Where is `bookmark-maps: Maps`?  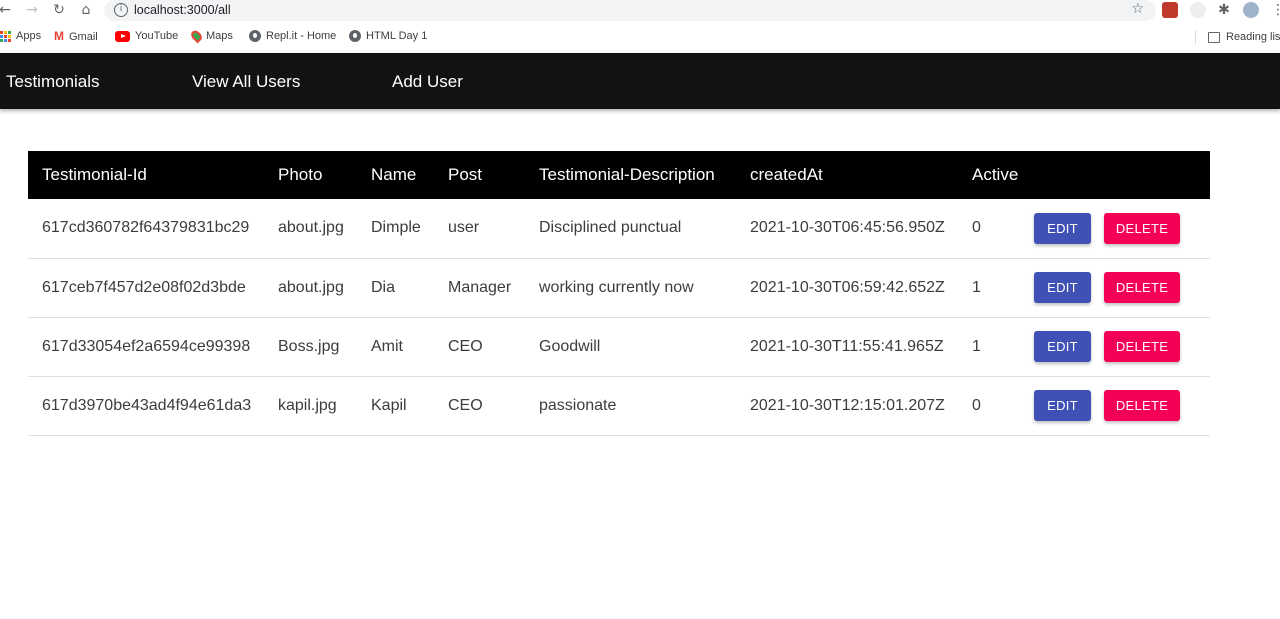 bookmark-maps: Maps is located at coordinates (211, 36).